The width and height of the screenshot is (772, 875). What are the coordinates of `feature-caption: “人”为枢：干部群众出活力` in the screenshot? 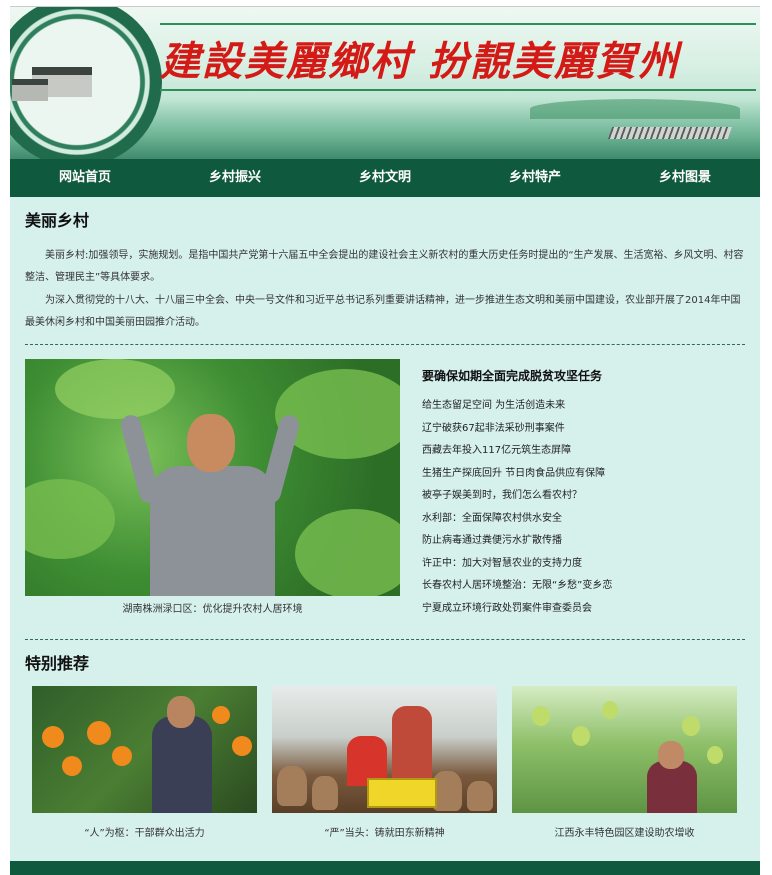 It's located at (144, 831).